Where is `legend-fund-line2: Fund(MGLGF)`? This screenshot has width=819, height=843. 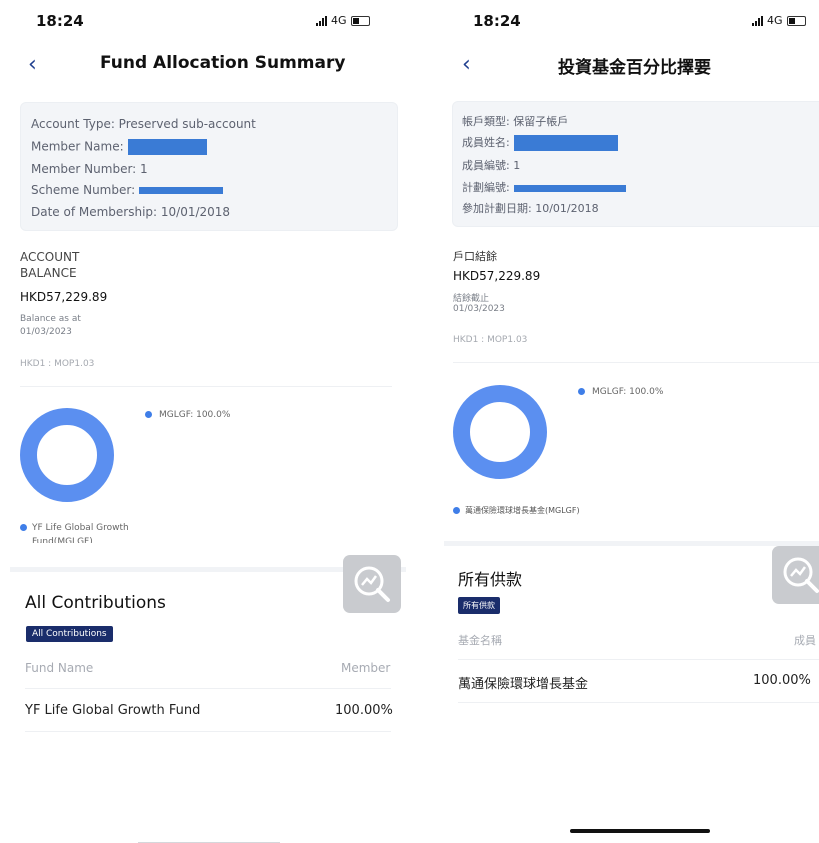 legend-fund-line2: Fund(MGLGF) is located at coordinates (62, 540).